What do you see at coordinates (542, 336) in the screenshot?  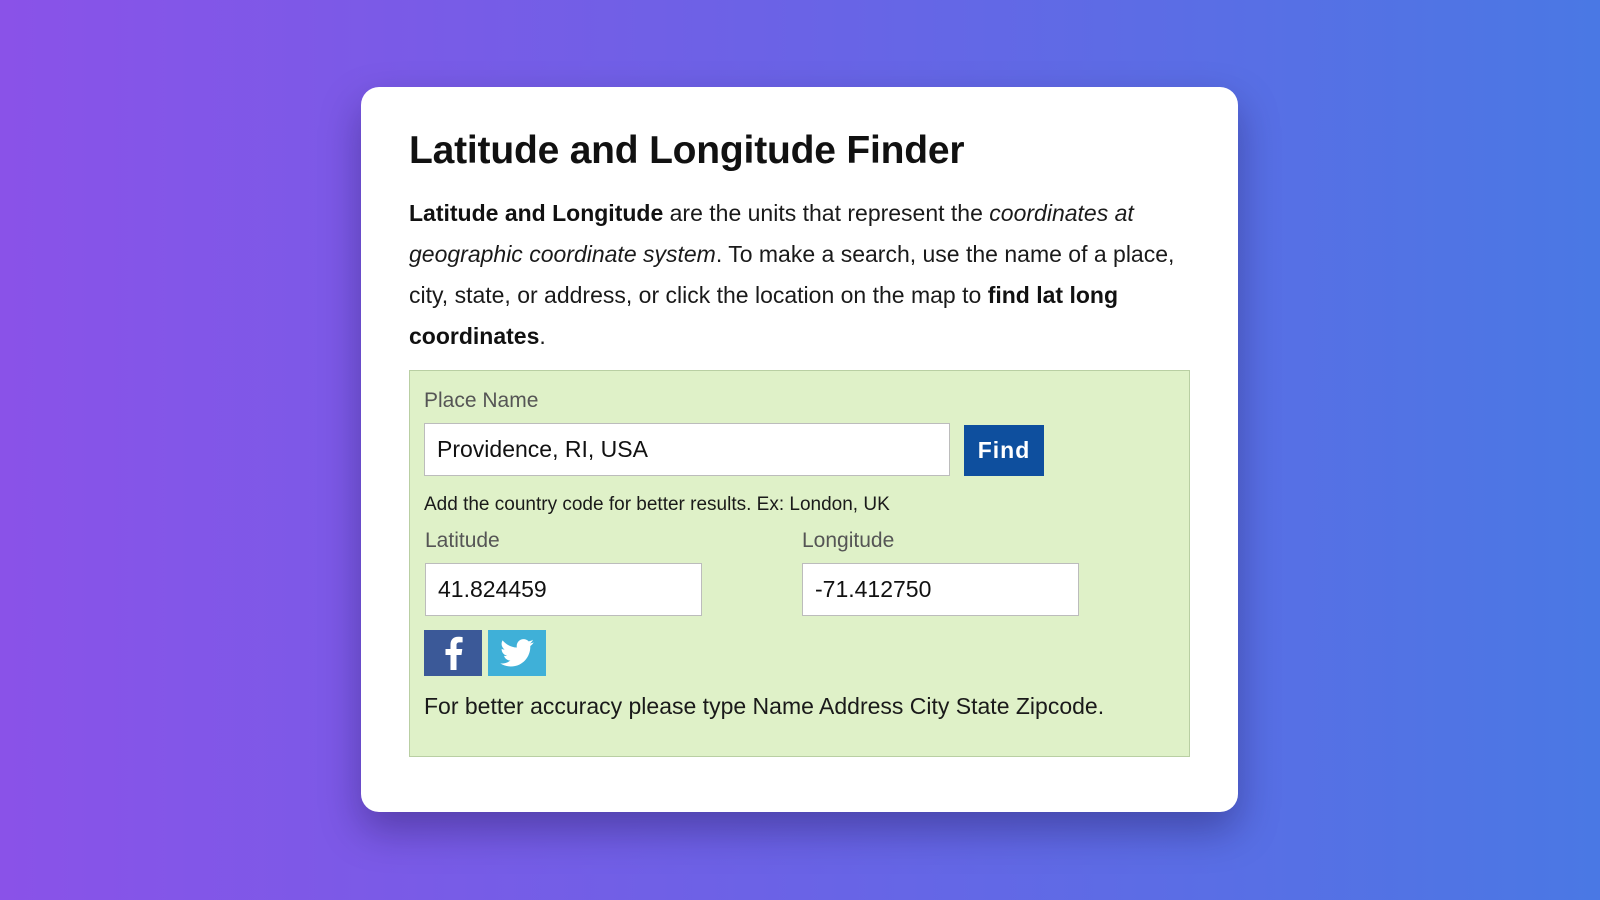 I see `intro-text-3: .` at bounding box center [542, 336].